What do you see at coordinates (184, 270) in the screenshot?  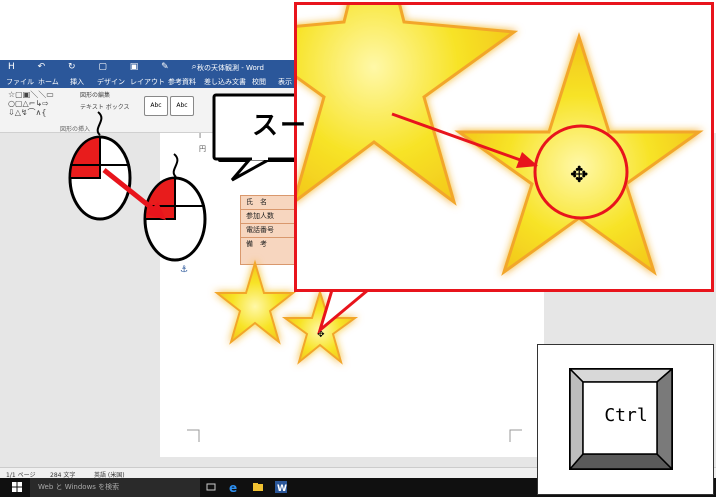 I see `anchor-icon: ⚓` at bounding box center [184, 270].